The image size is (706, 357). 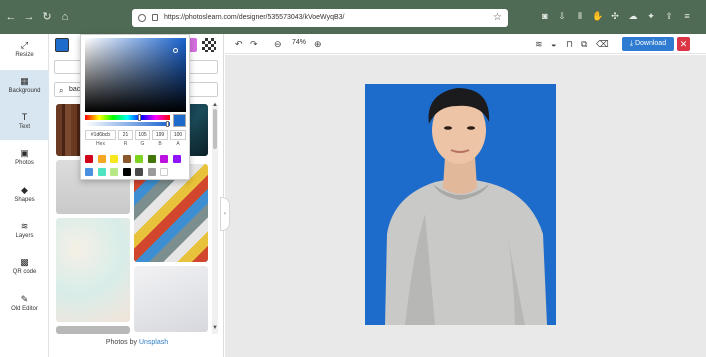 I want to click on duplicate-icon: ⧉, so click(x=584, y=44).